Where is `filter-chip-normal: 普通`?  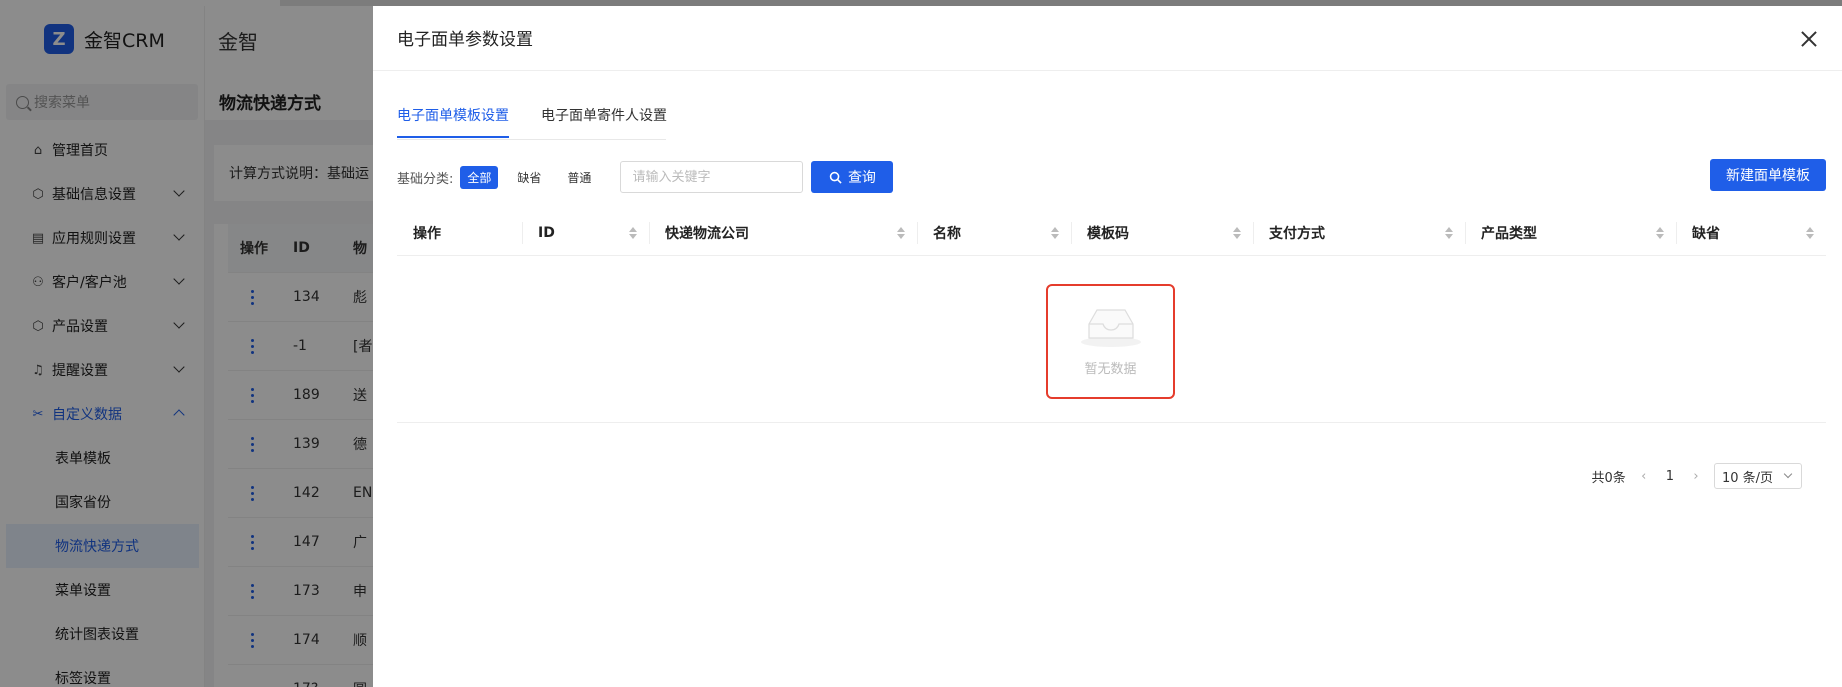
filter-chip-normal: 普通 is located at coordinates (579, 177).